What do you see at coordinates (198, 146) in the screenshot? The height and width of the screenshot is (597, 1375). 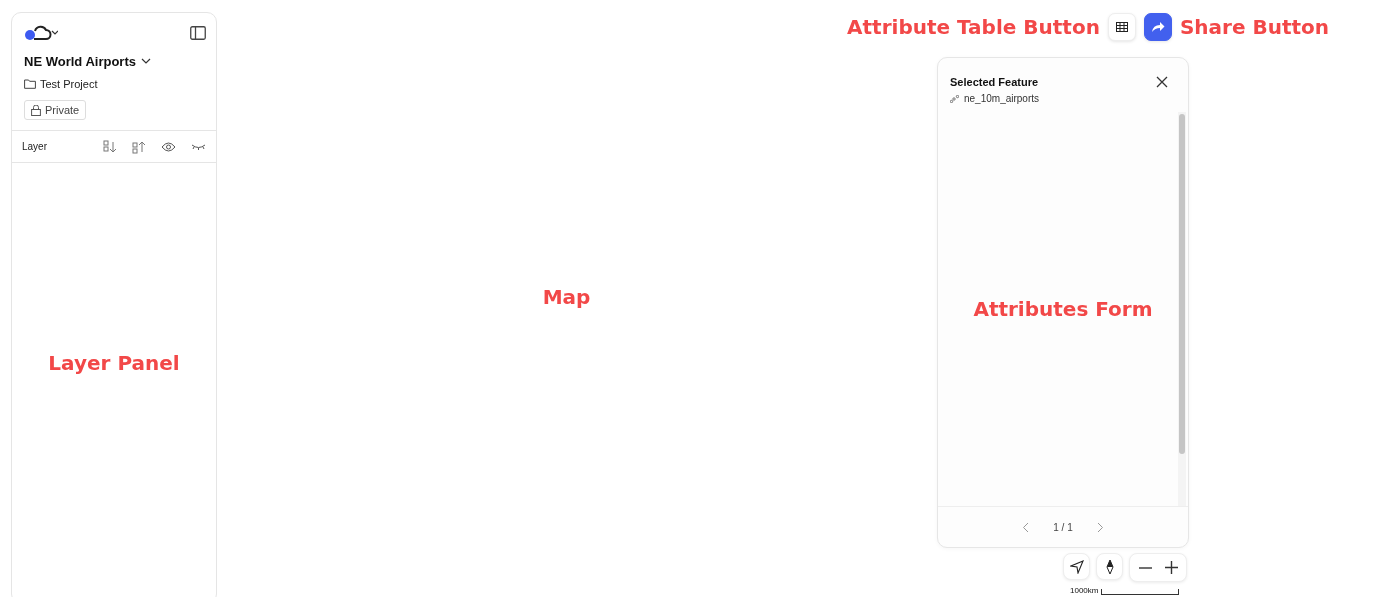 I see `eye-closed-icon` at bounding box center [198, 146].